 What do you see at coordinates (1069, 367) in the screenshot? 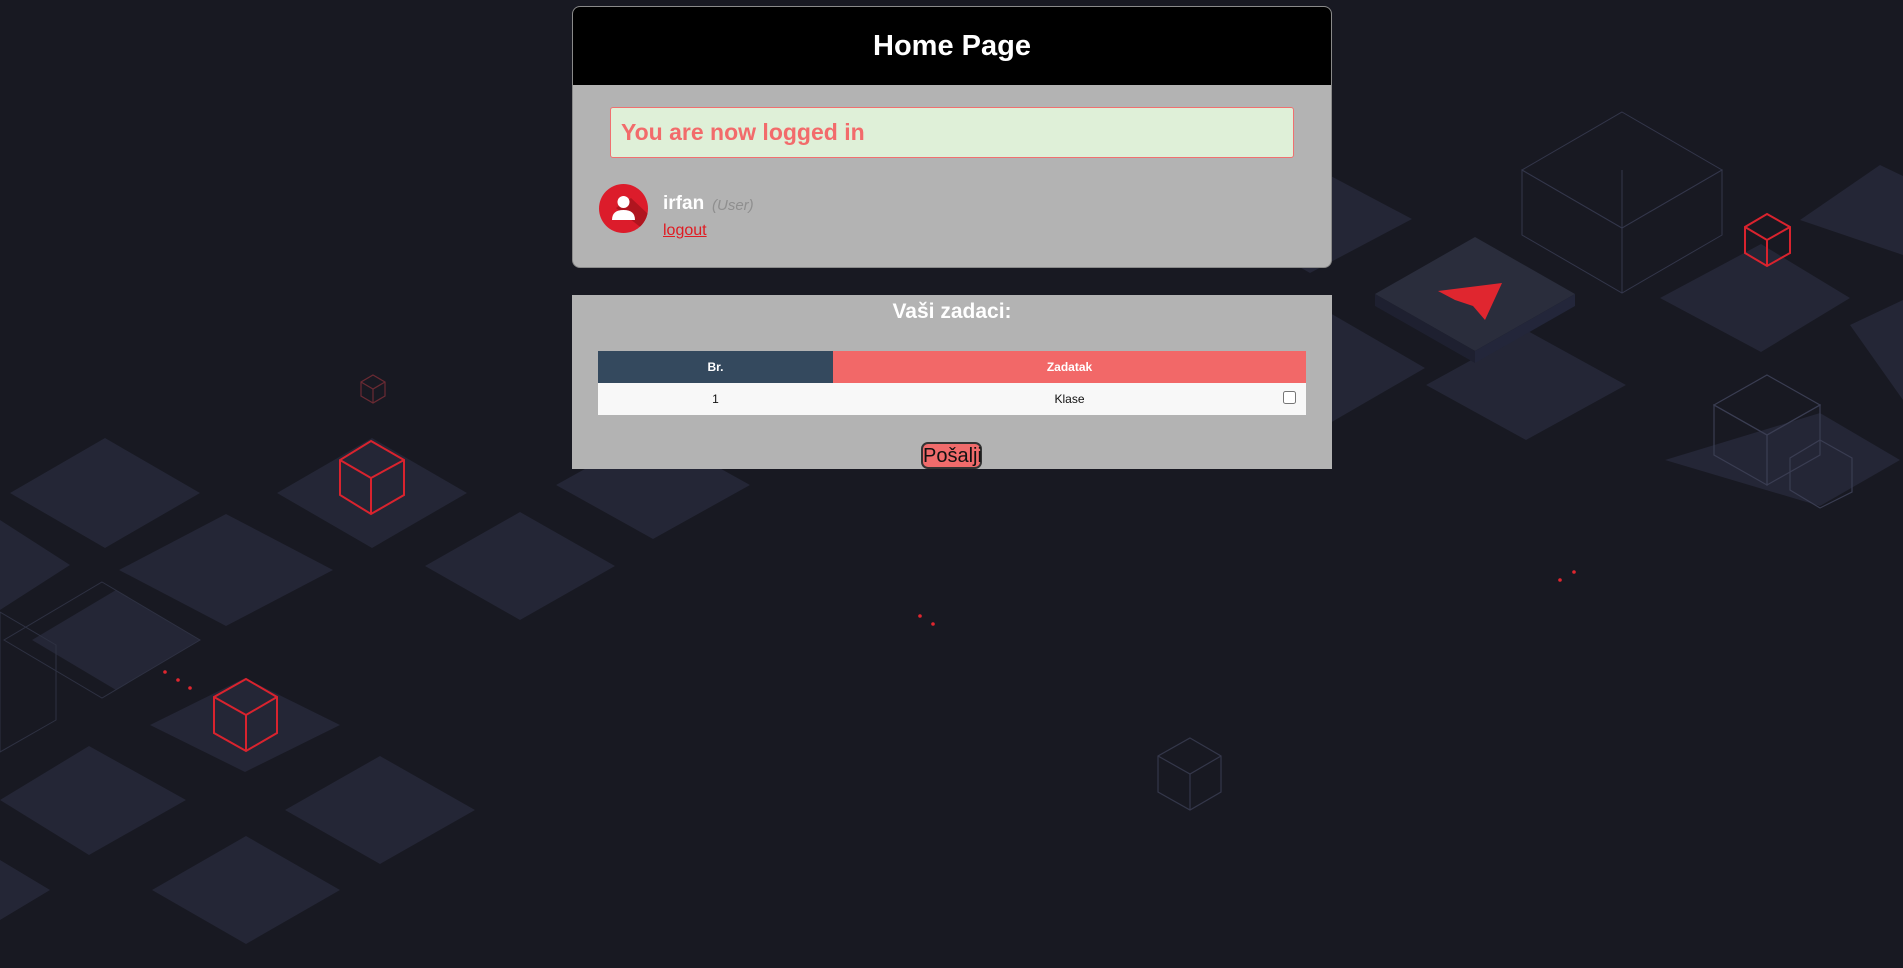
I see `column-header-task: Zadatak` at bounding box center [1069, 367].